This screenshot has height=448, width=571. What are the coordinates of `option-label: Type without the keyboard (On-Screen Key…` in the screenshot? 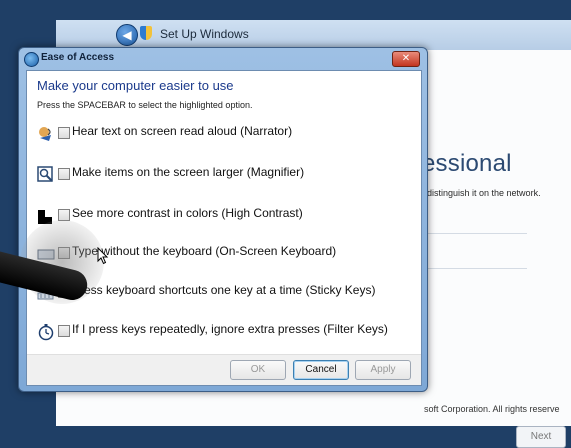 It's located at (204, 251).